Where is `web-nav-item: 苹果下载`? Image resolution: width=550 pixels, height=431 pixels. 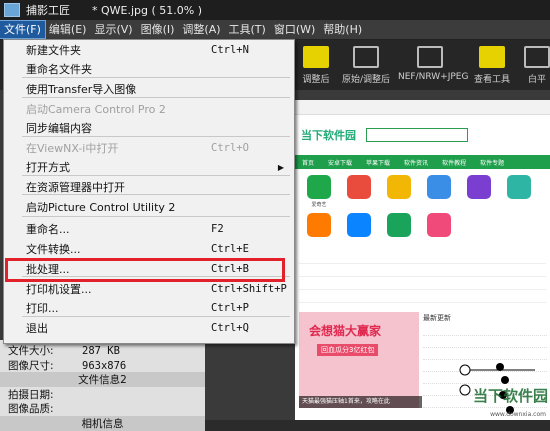 web-nav-item: 苹果下载 is located at coordinates (378, 163).